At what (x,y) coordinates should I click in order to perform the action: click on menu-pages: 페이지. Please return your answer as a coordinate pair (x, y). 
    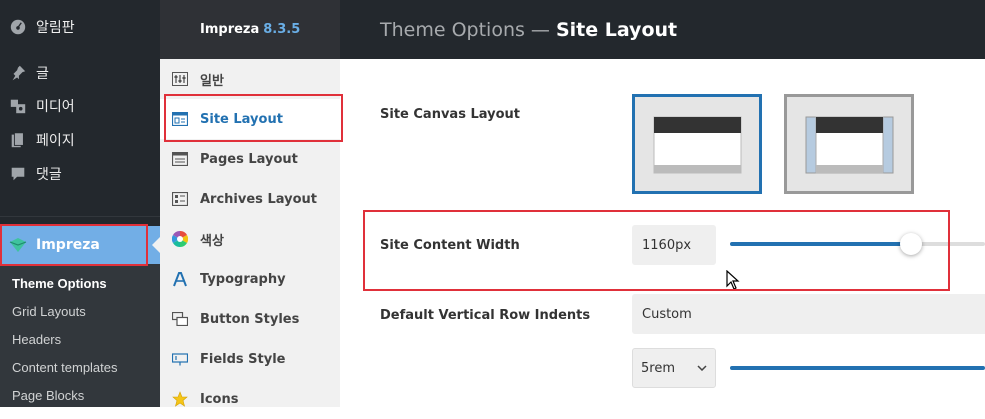
    Looking at the image, I should click on (80, 140).